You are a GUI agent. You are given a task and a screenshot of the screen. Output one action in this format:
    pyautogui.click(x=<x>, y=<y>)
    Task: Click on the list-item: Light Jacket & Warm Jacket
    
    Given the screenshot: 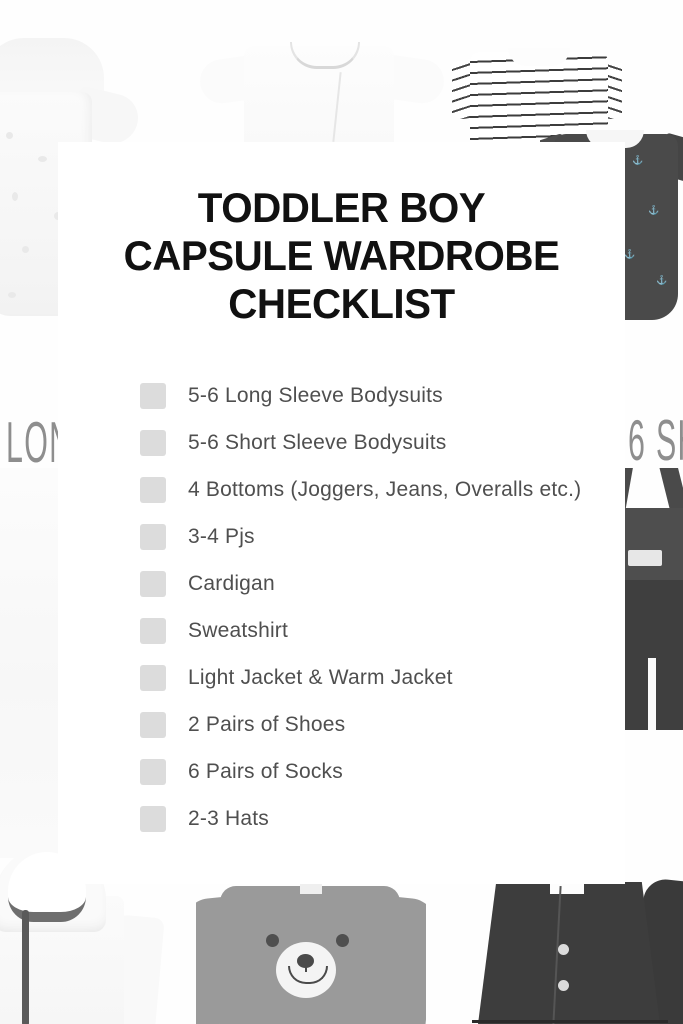 What is the action you would take?
    pyautogui.click(x=382, y=677)
    